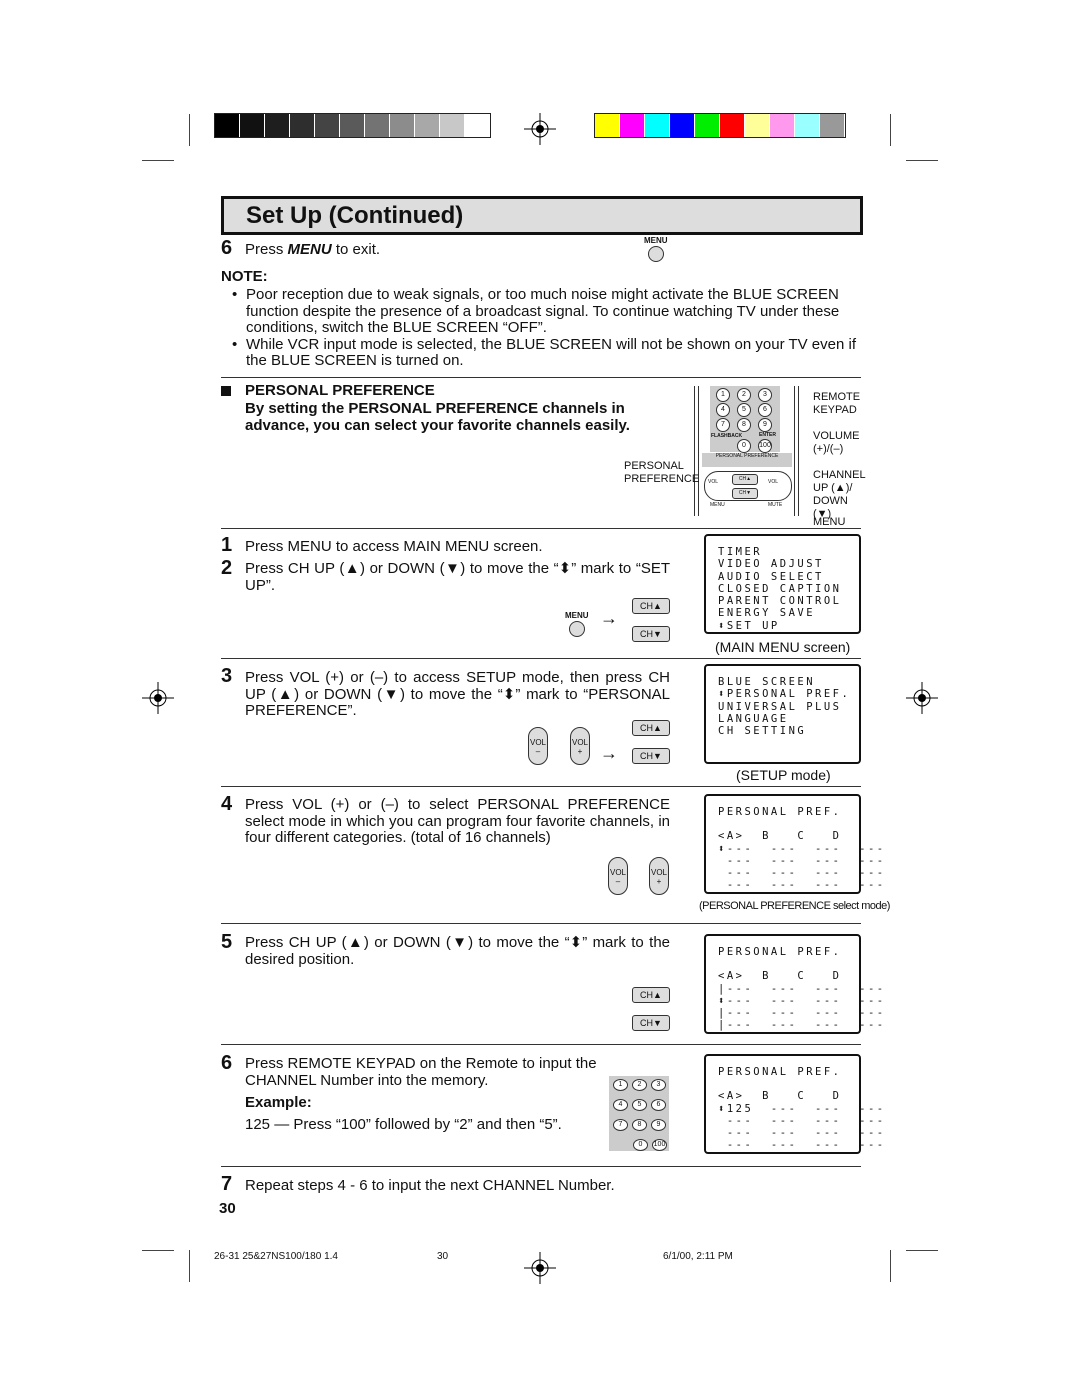 This screenshot has height=1397, width=1080. I want to click on step-exit-text: Press MENU to exit., so click(312, 250).